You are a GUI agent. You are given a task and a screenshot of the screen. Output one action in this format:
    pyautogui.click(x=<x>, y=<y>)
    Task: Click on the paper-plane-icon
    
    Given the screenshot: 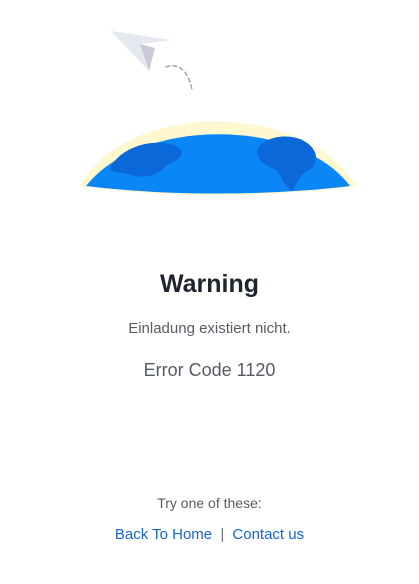 What is the action you would take?
    pyautogui.click(x=141, y=51)
    